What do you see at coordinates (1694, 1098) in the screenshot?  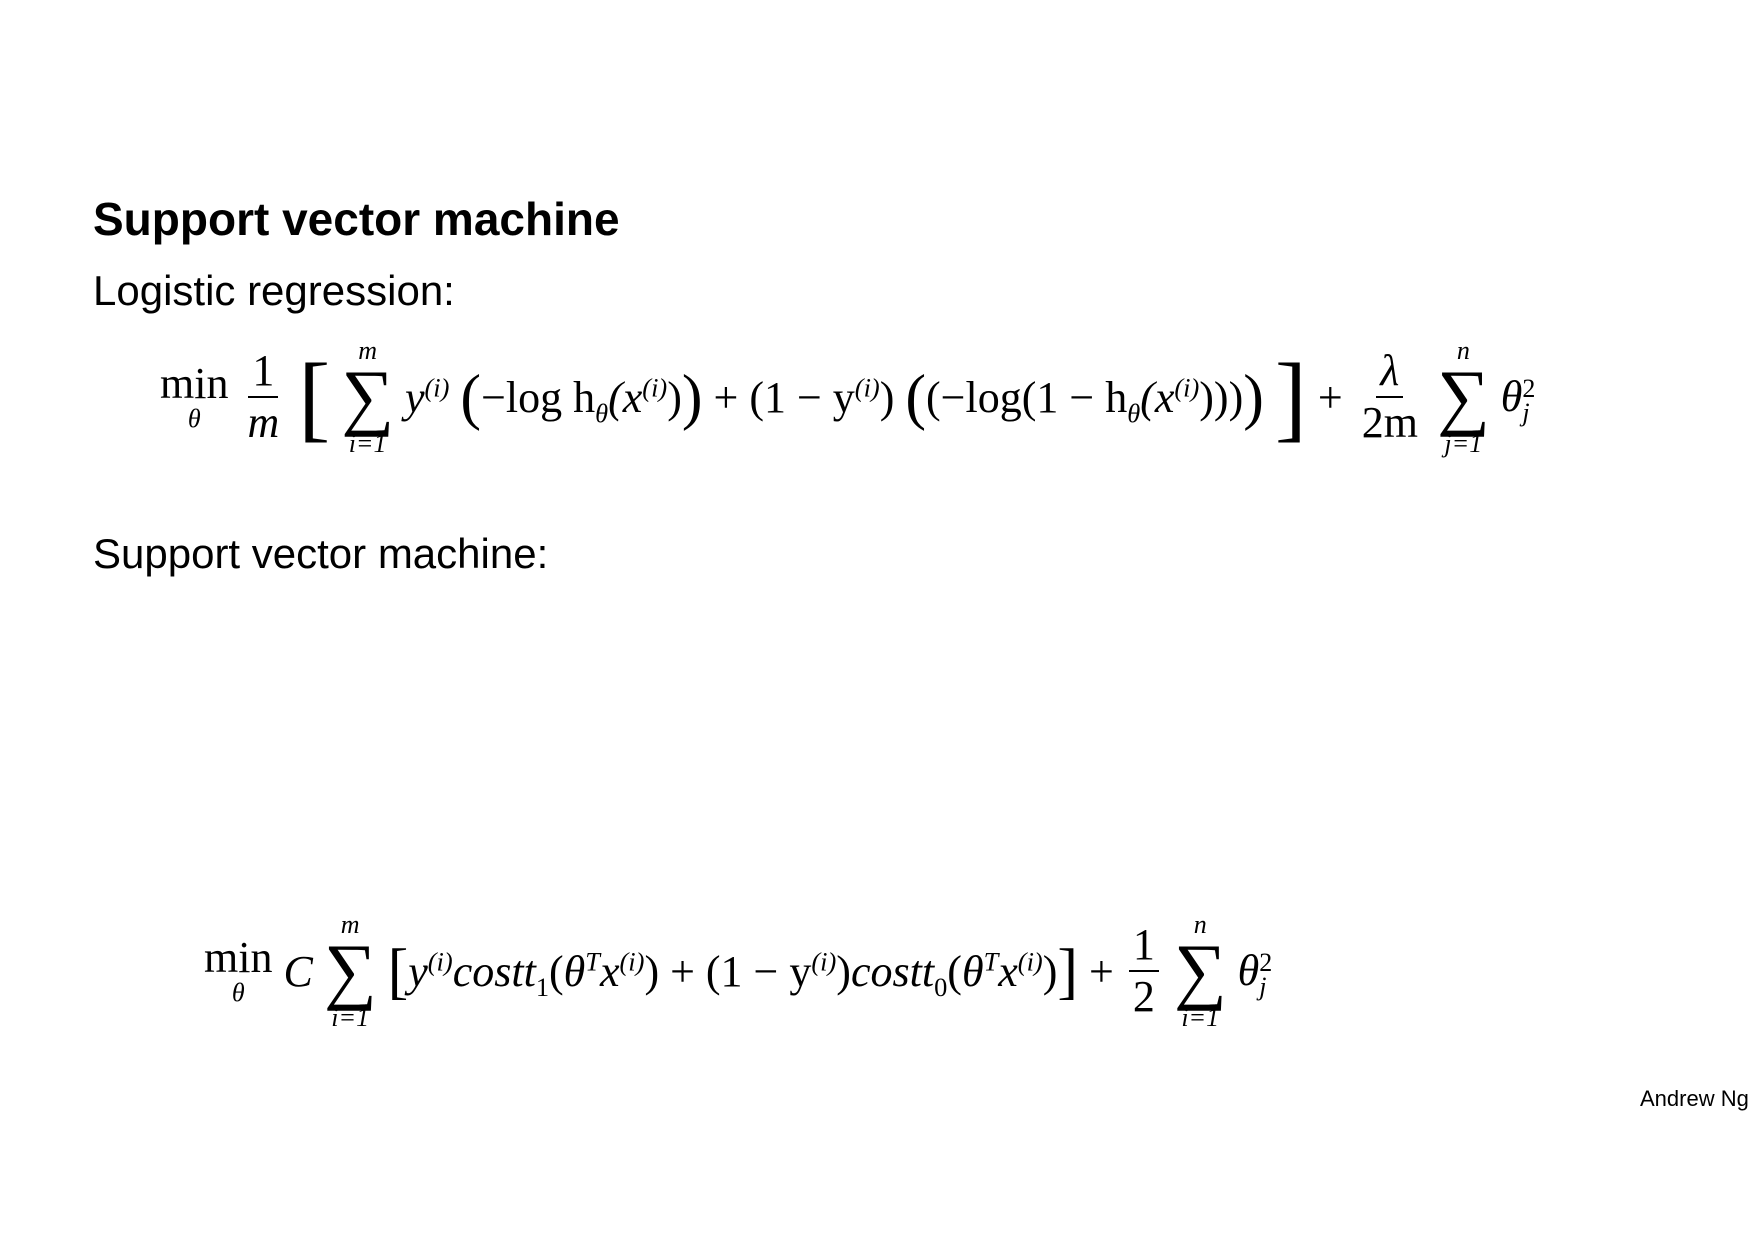 I see `footer-author: Andrew Ng` at bounding box center [1694, 1098].